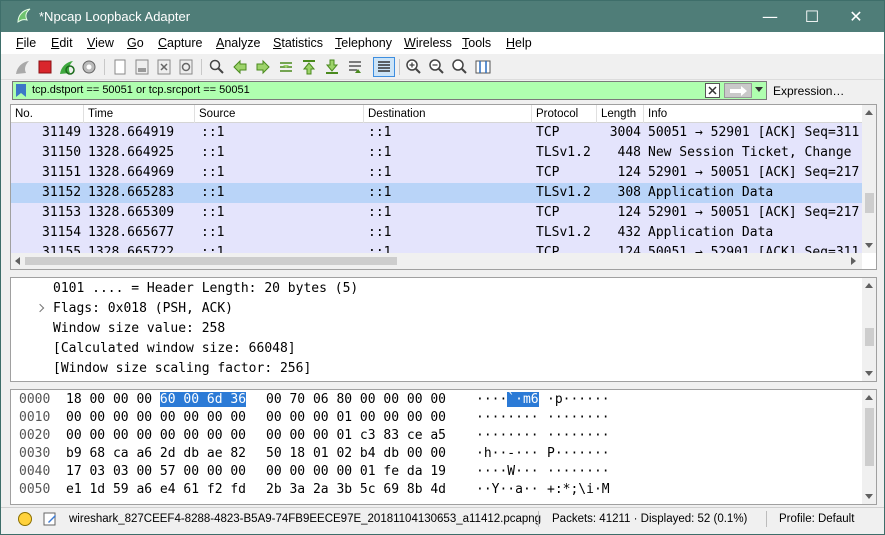 Image resolution: width=885 pixels, height=535 pixels. I want to click on menu-view: View, so click(100, 43).